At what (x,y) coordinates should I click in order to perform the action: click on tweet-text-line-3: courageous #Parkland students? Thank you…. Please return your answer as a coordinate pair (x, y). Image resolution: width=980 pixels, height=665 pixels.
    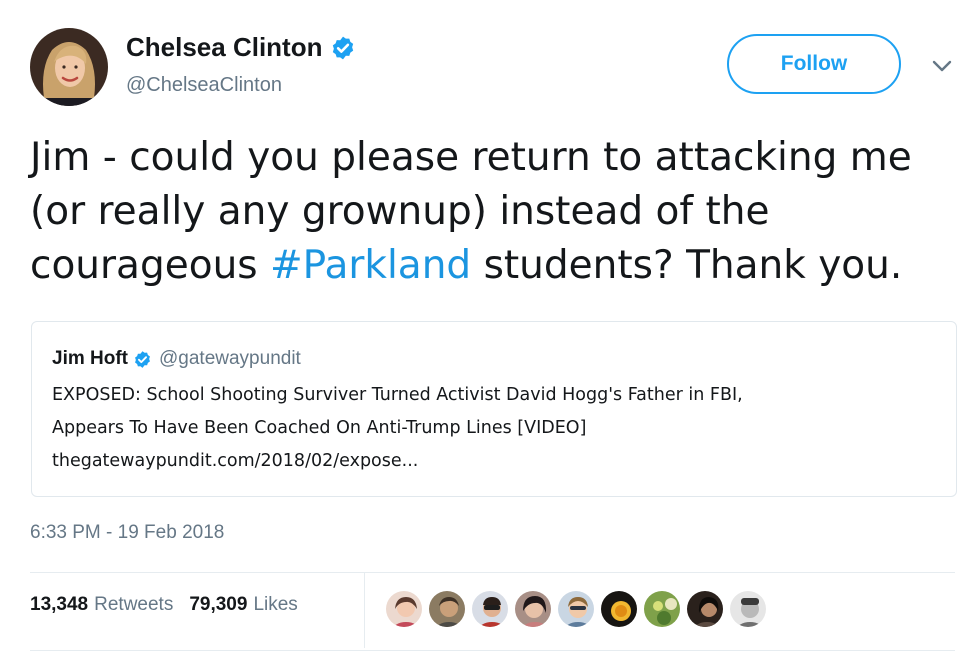
    Looking at the image, I should click on (500, 266).